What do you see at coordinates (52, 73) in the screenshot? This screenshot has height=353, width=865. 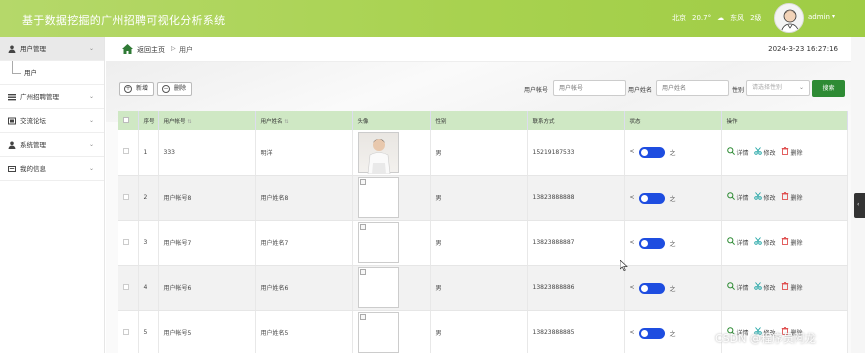 I see `sidebar-subitem-user: 用户` at bounding box center [52, 73].